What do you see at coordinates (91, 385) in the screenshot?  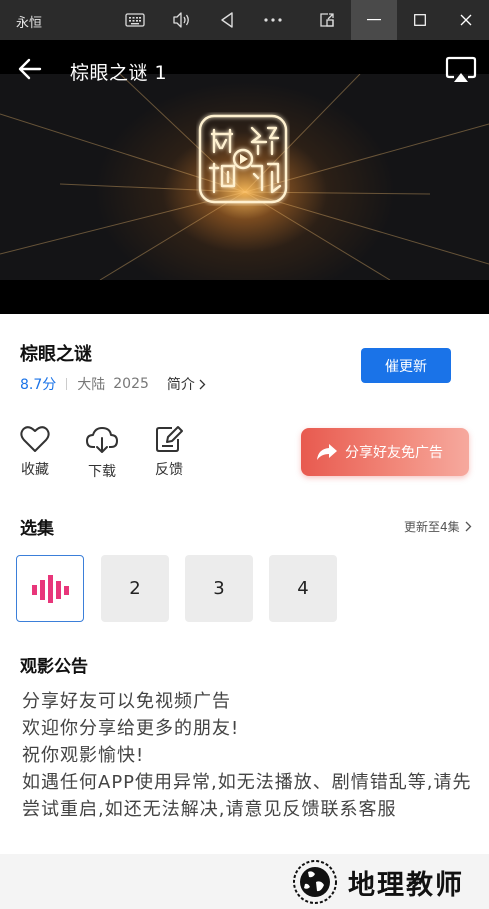 I see `region-label: 大陆` at bounding box center [91, 385].